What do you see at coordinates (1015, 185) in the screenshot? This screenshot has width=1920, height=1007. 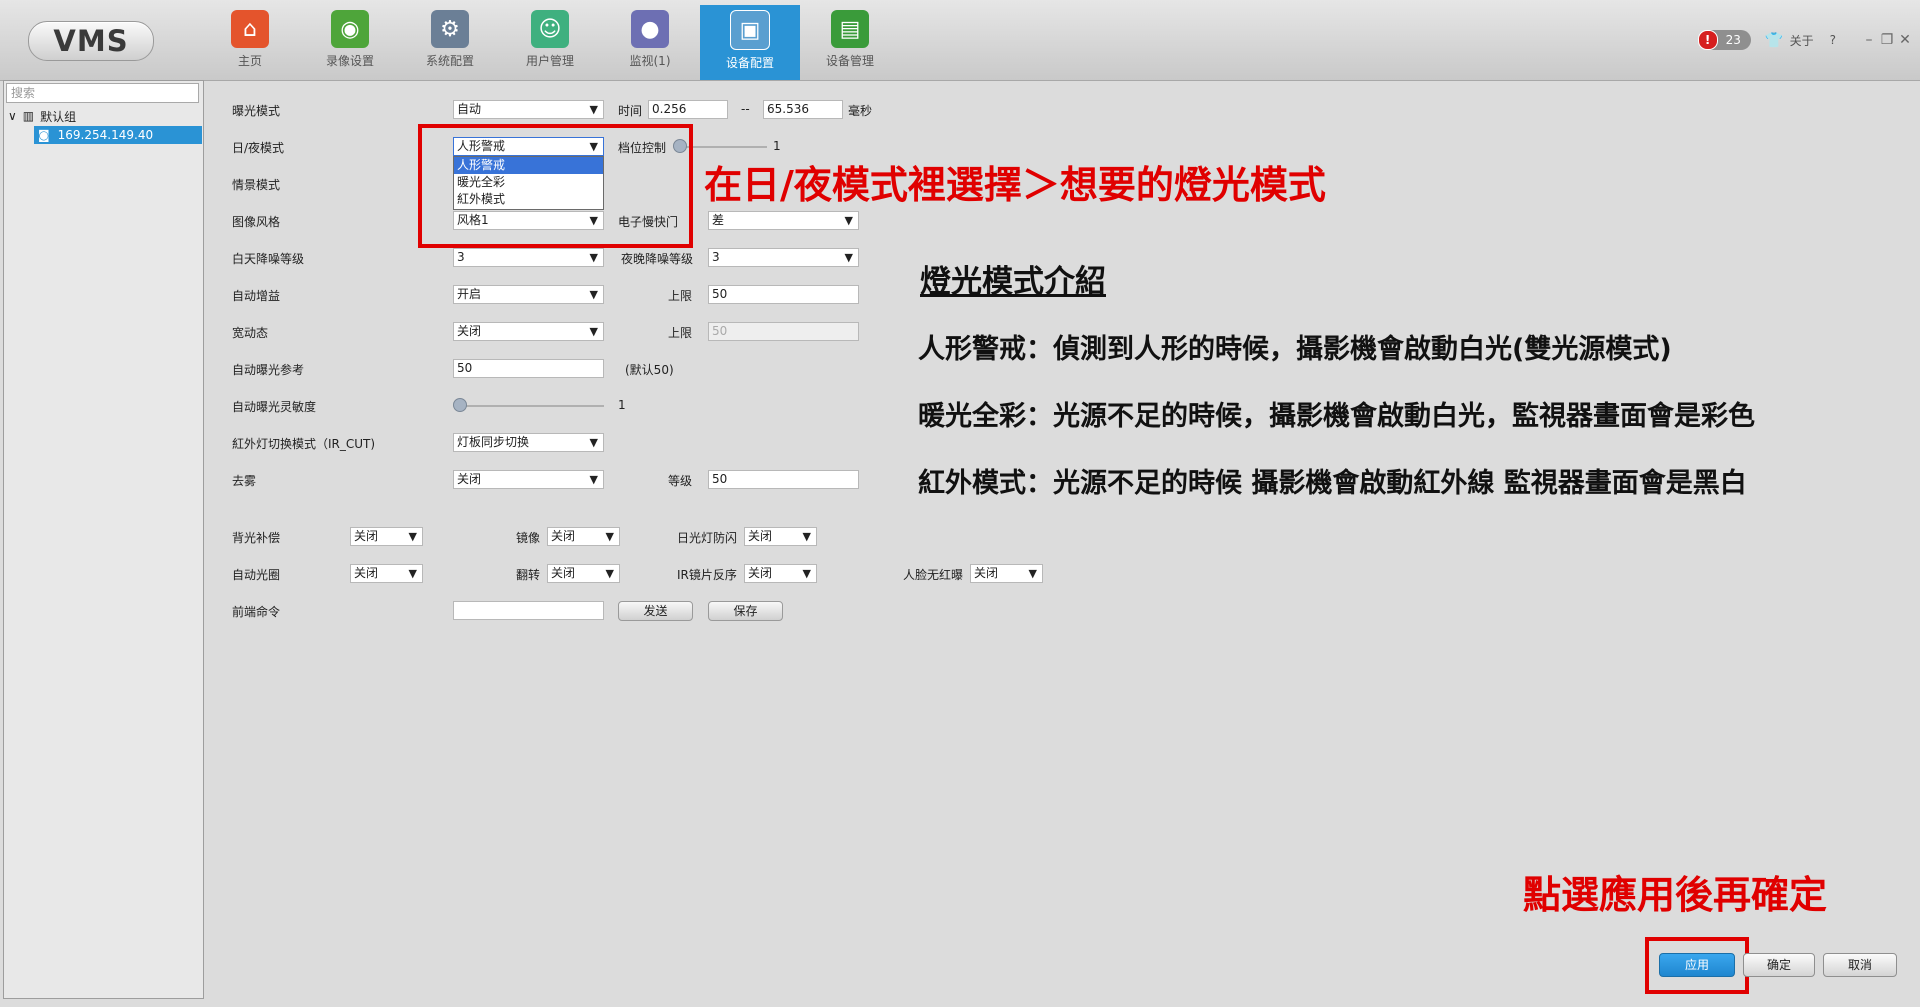 I see `select-hint-text: 在日/夜模式裡選擇＞想要的燈光模式` at bounding box center [1015, 185].